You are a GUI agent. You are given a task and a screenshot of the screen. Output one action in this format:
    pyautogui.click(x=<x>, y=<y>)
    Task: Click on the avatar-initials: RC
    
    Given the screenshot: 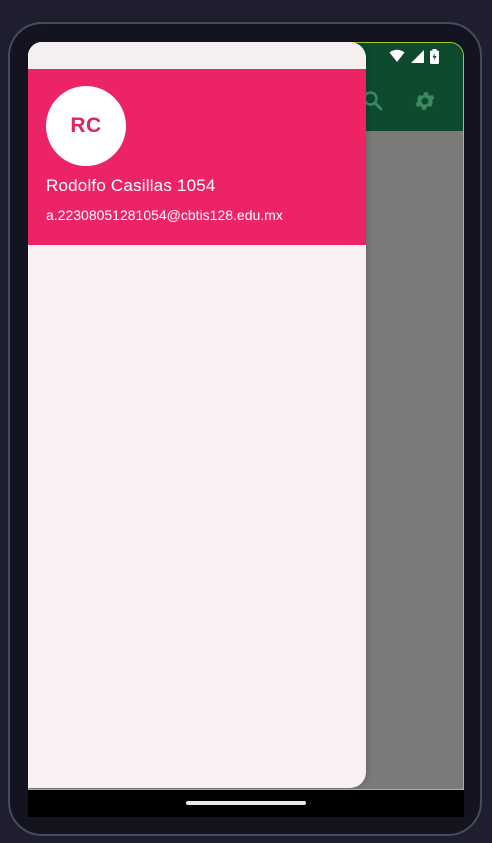 What is the action you would take?
    pyautogui.click(x=86, y=125)
    